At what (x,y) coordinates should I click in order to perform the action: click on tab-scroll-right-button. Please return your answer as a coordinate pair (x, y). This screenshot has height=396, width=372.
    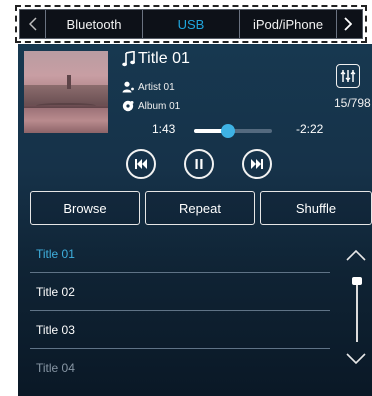
    Looking at the image, I should click on (348, 24).